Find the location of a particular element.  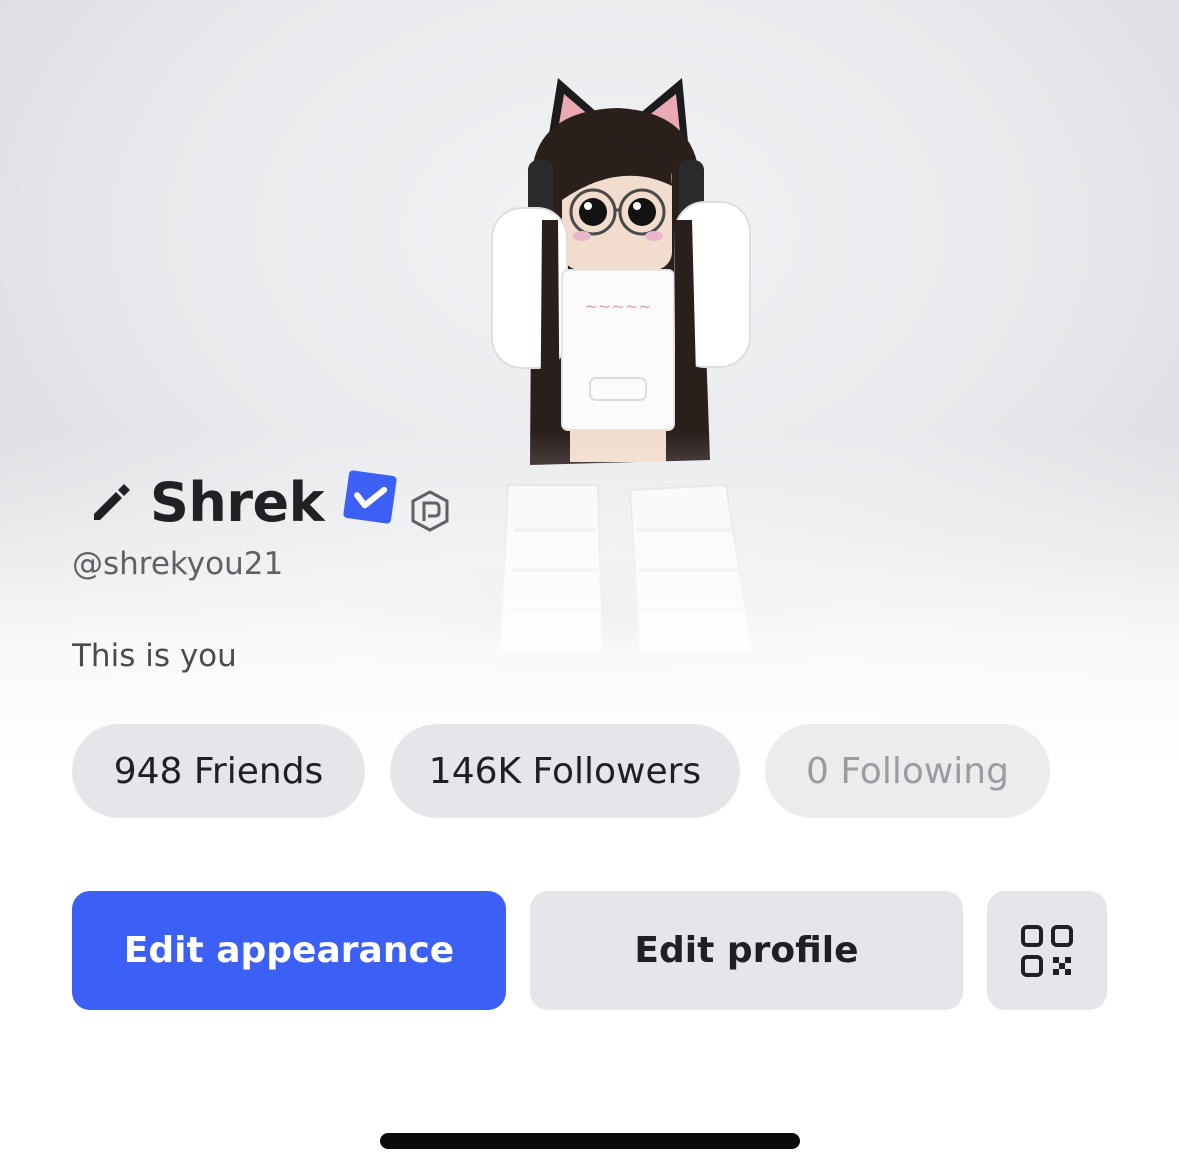

username: @shrekyou21 is located at coordinates (178, 564).